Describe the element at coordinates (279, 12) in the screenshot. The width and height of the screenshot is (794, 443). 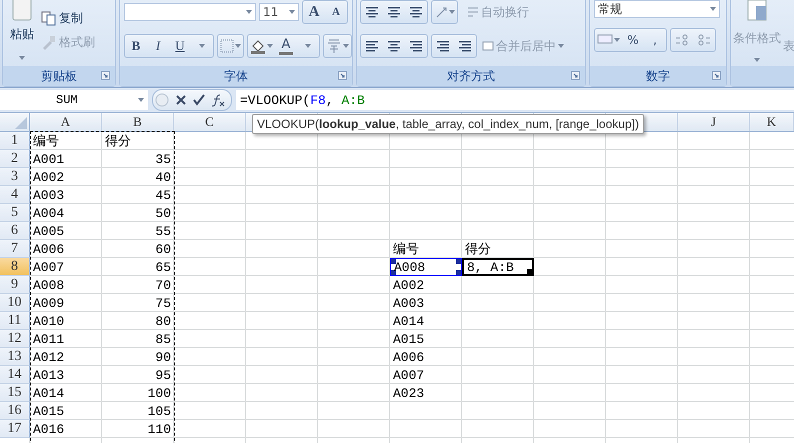
I see `font-size-field: 11` at that location.